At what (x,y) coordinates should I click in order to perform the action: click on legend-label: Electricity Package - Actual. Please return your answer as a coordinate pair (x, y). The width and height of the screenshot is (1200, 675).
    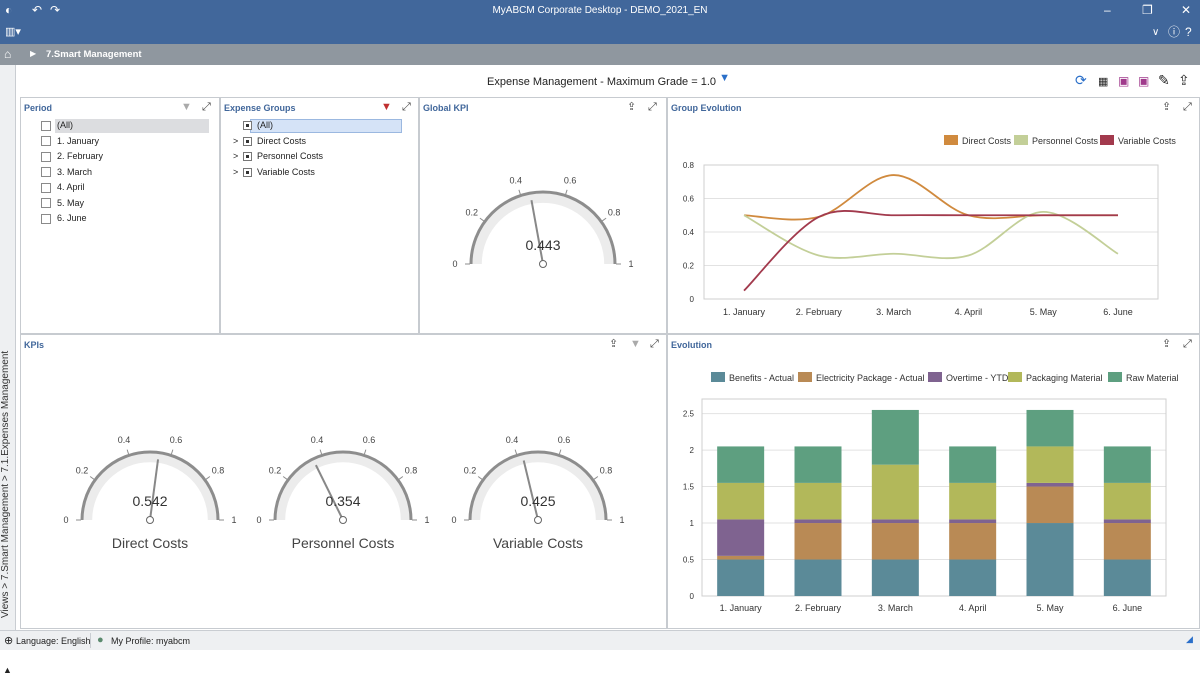
    Looking at the image, I should click on (870, 378).